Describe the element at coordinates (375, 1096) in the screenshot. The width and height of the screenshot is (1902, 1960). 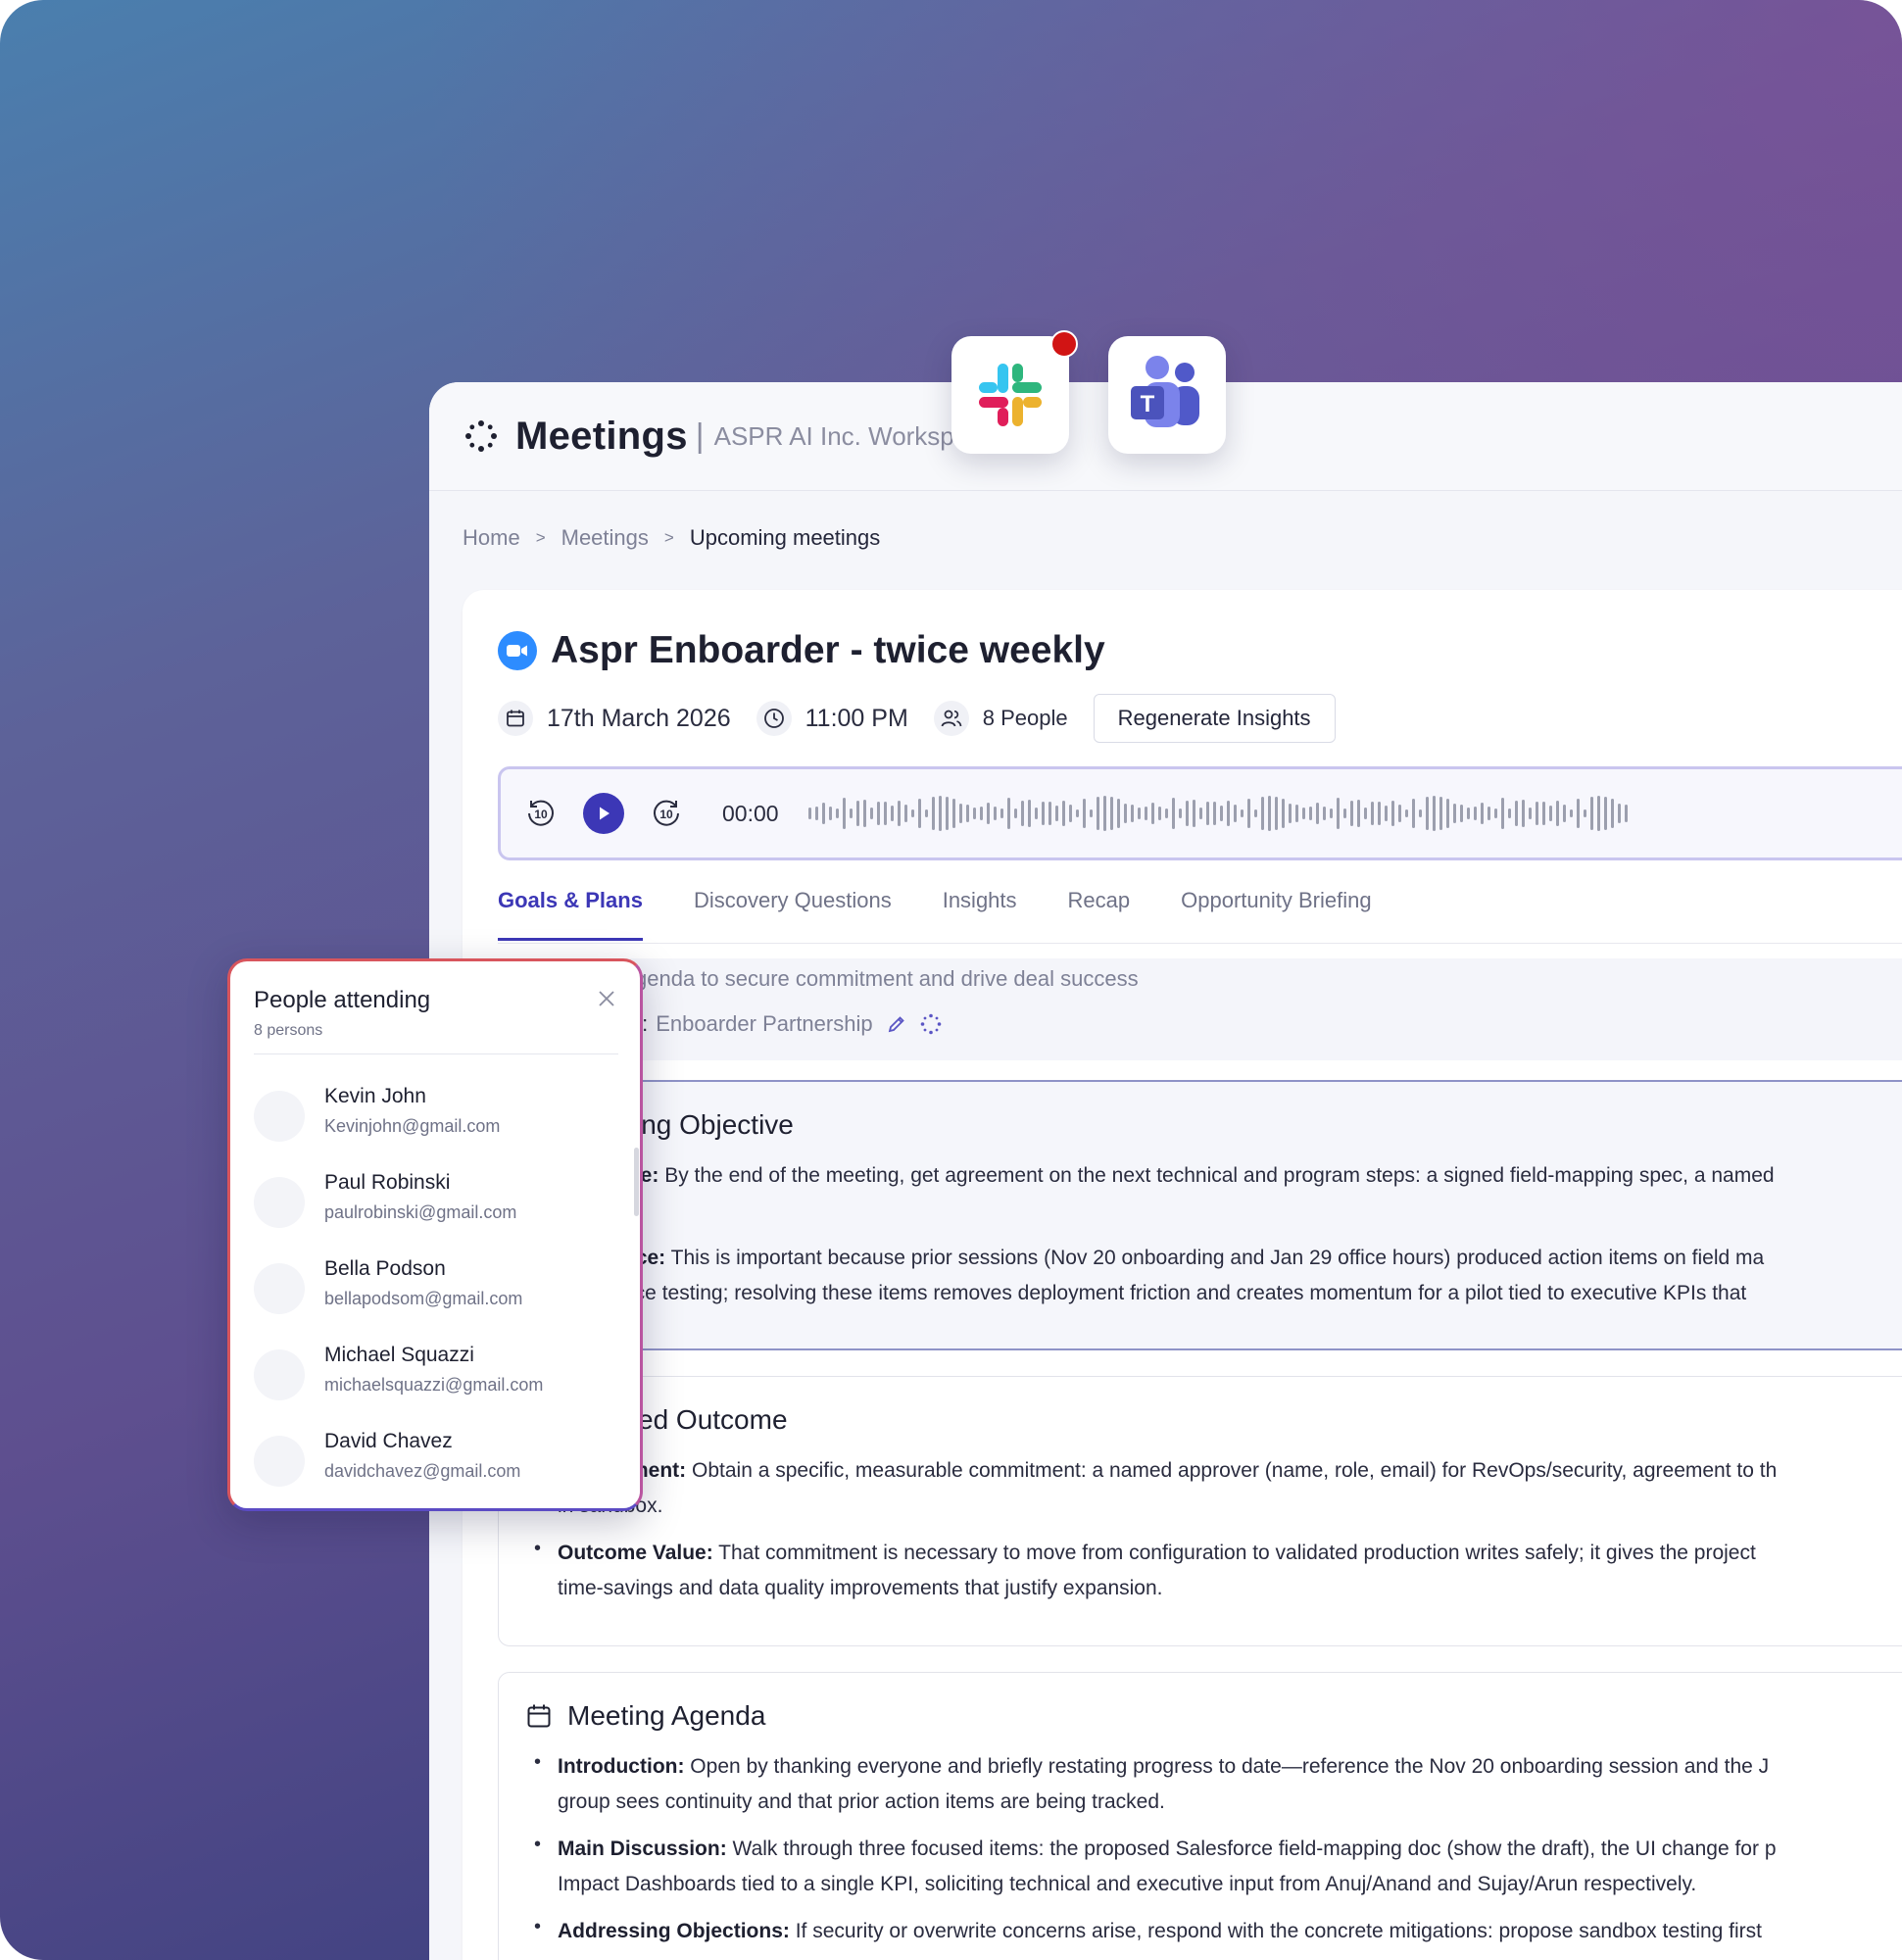
I see `attendee-name: Kevin John` at that location.